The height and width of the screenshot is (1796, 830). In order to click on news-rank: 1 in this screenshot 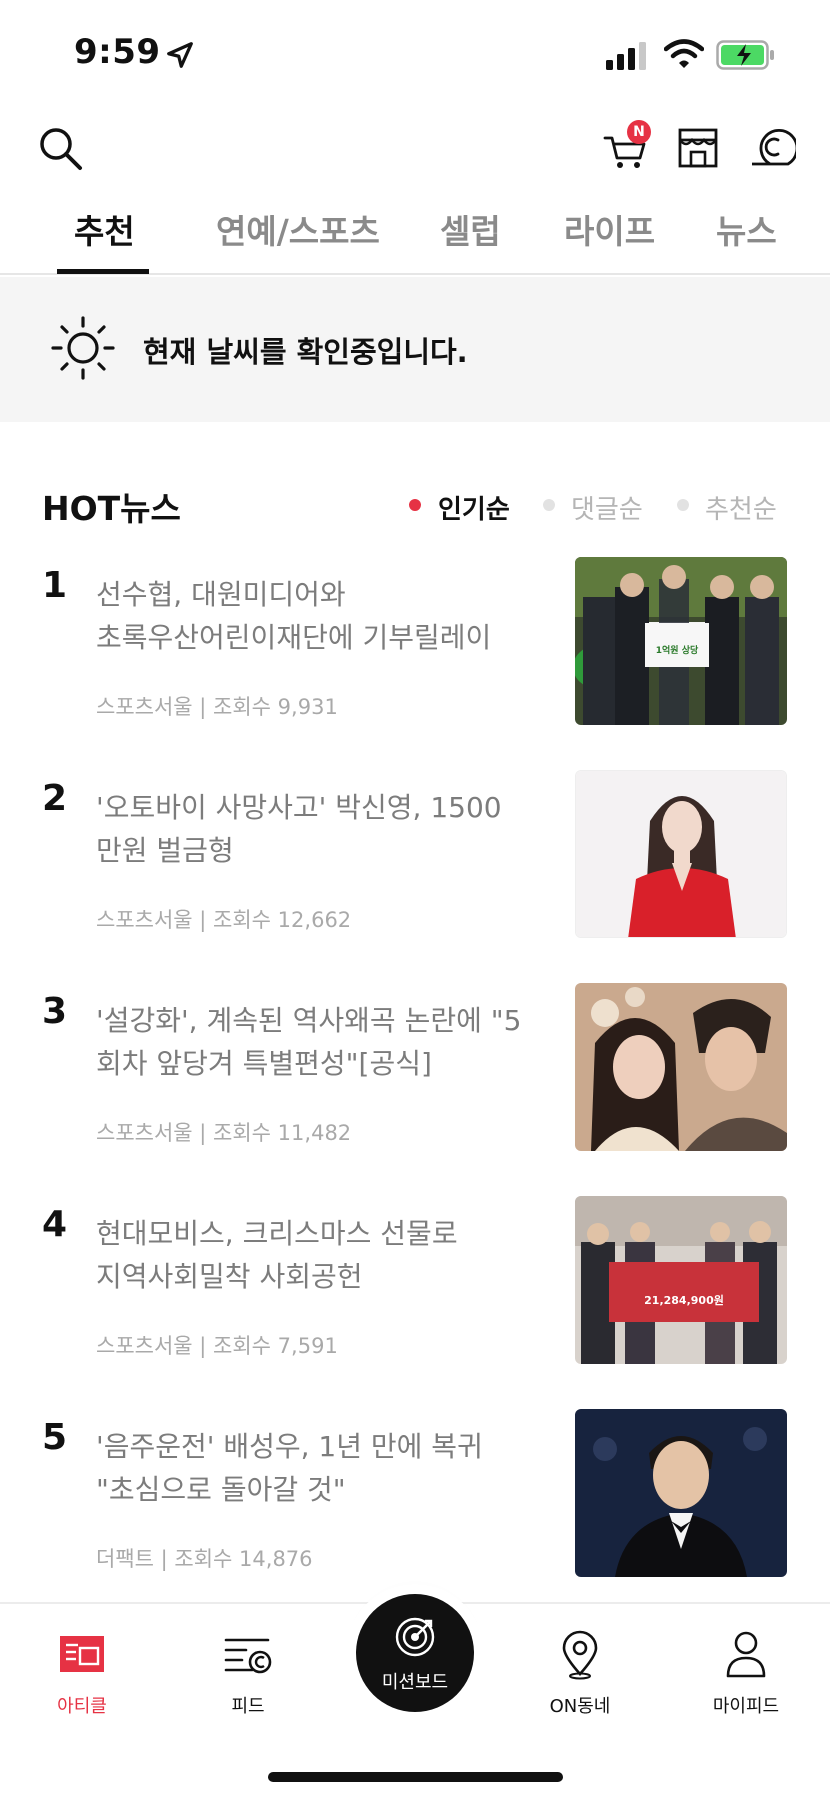, I will do `click(55, 585)`.